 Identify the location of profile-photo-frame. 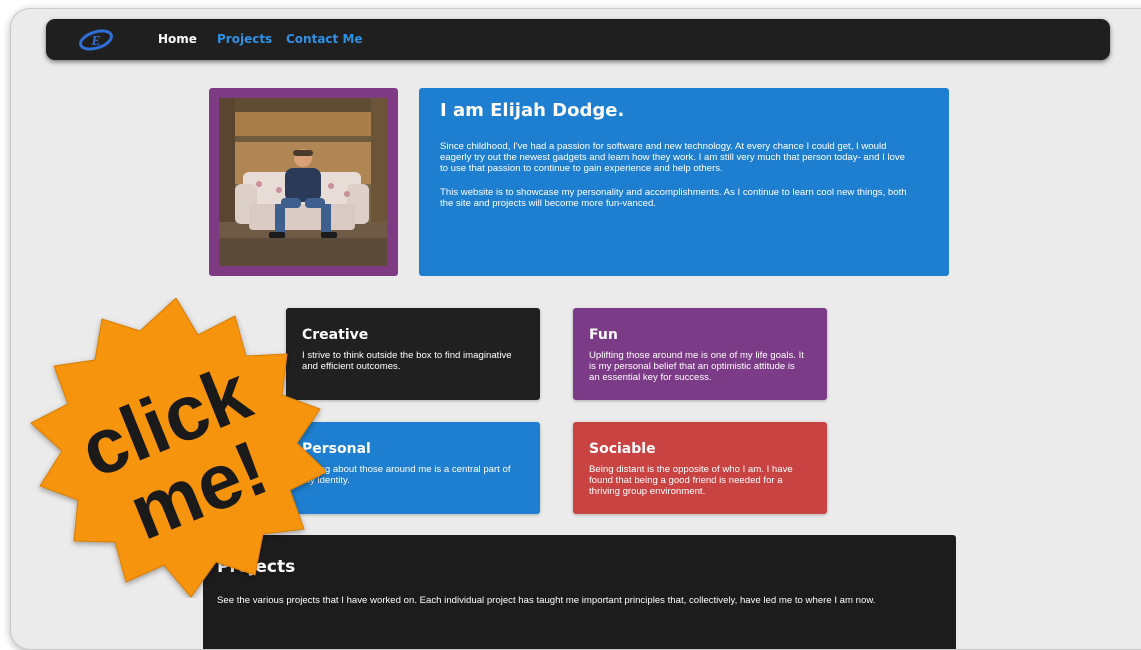
(303, 182).